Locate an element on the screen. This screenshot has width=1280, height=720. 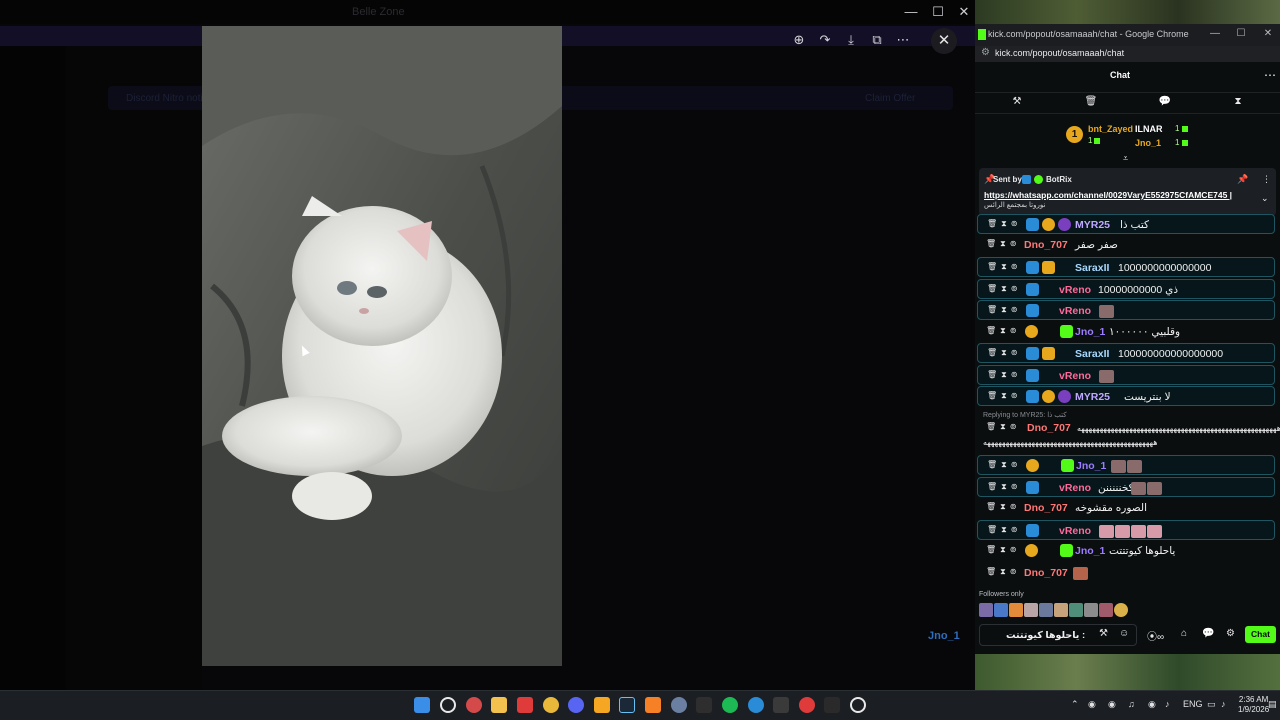
viewer-close-button: ✕ is located at coordinates (944, 41).